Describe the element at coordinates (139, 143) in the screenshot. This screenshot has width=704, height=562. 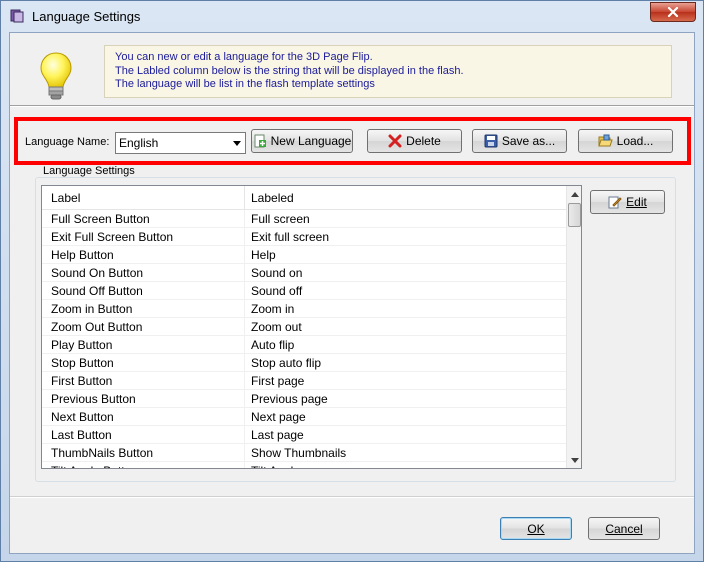
I see `language-select-value: English` at that location.